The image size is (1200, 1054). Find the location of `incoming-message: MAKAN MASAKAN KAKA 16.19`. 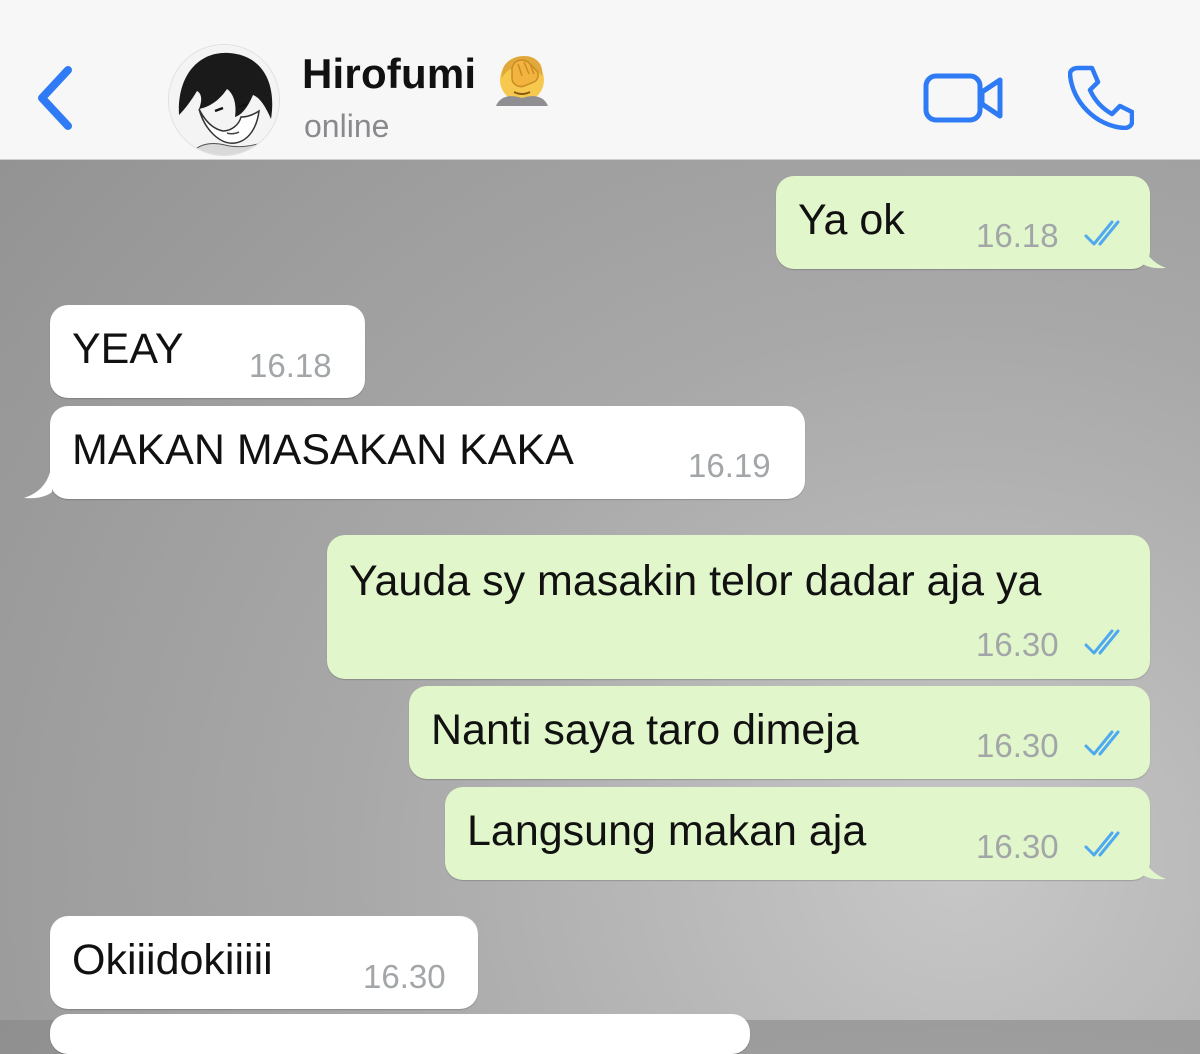

incoming-message: MAKAN MASAKAN KAKA 16.19 is located at coordinates (414, 452).